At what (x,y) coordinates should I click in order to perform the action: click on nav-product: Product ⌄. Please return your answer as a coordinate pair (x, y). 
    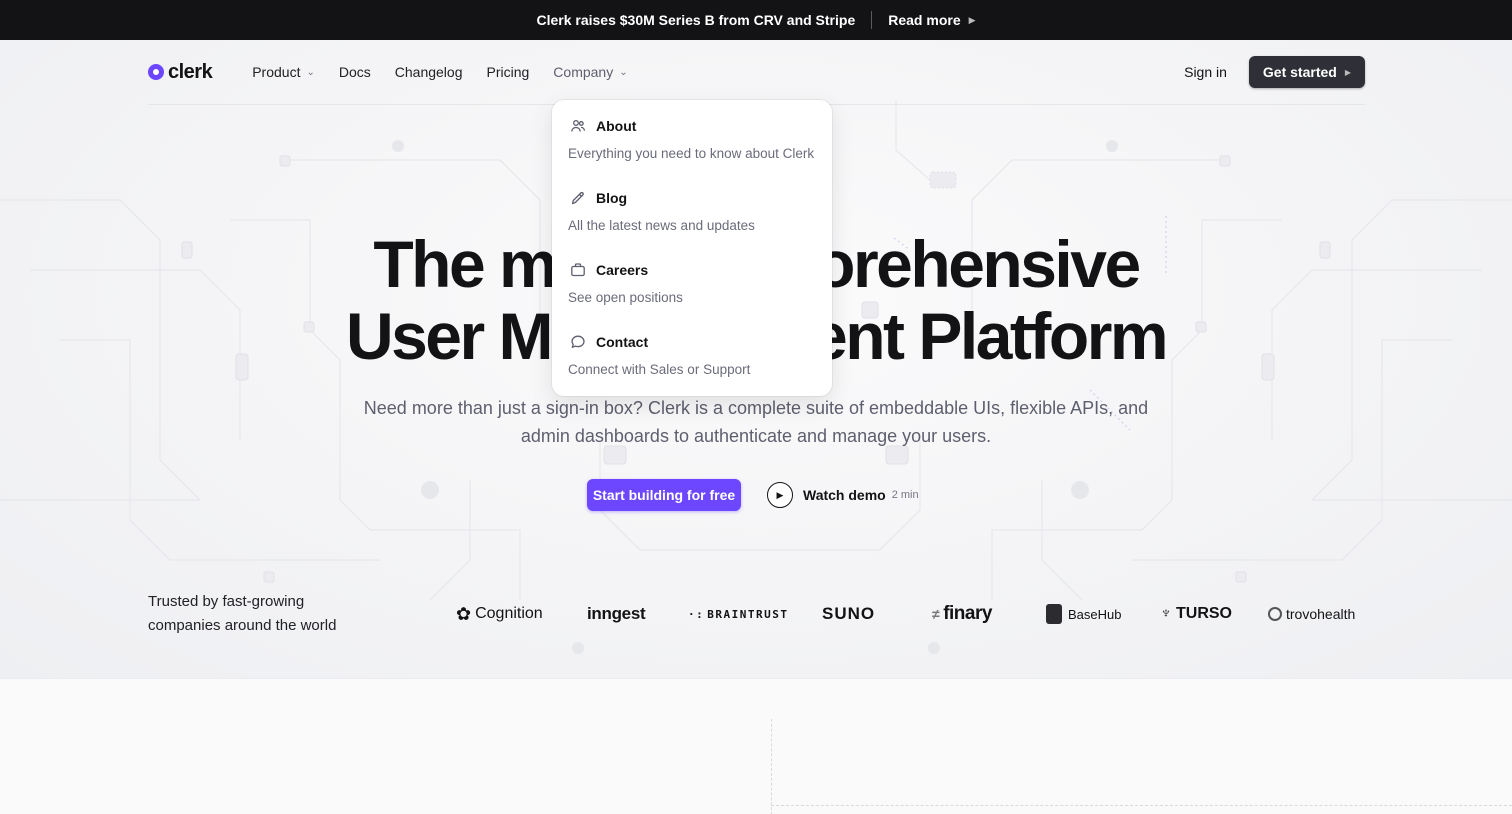
    Looking at the image, I should click on (283, 72).